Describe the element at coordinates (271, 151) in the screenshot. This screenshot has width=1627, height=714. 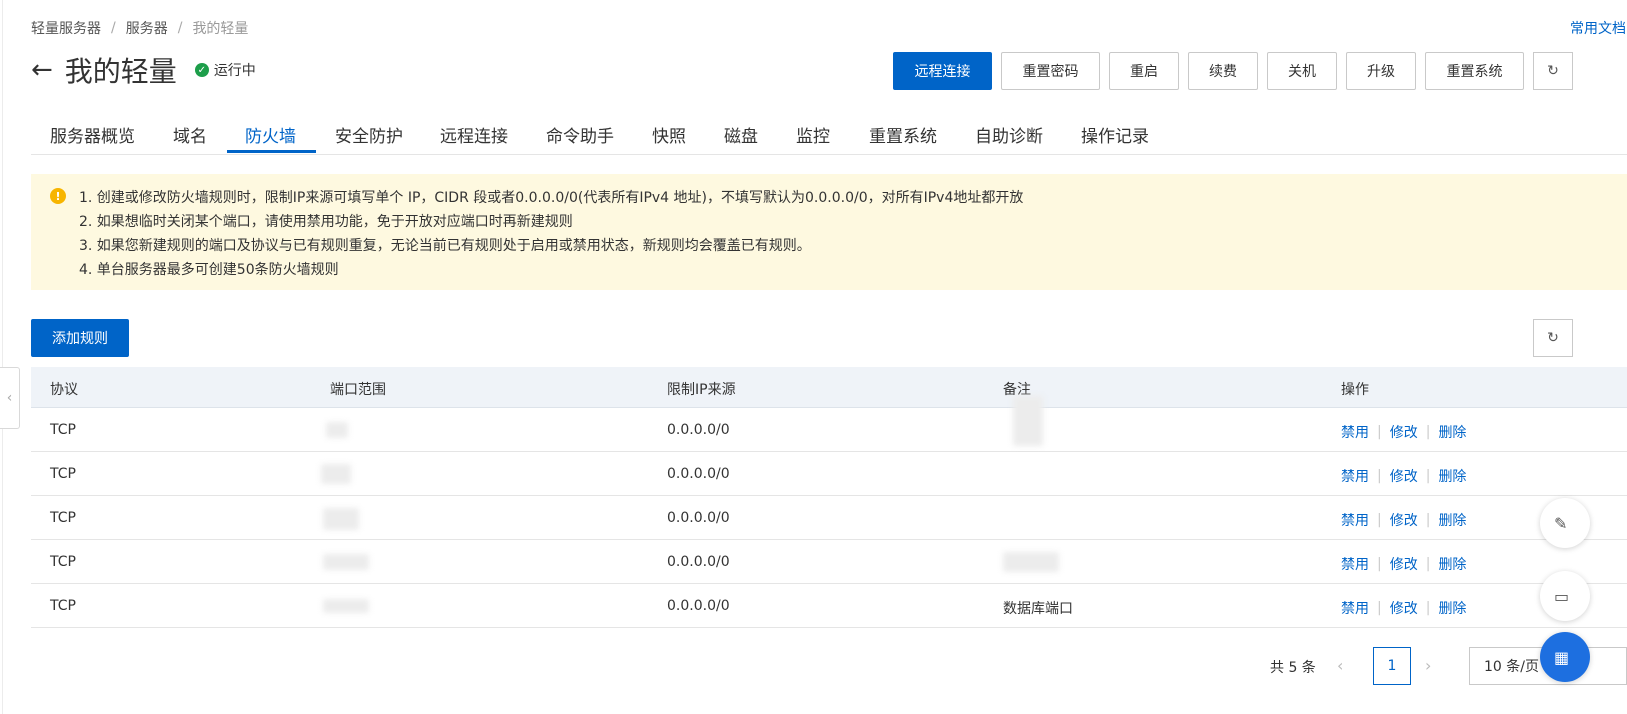
I see `active-tab-indicator` at that location.